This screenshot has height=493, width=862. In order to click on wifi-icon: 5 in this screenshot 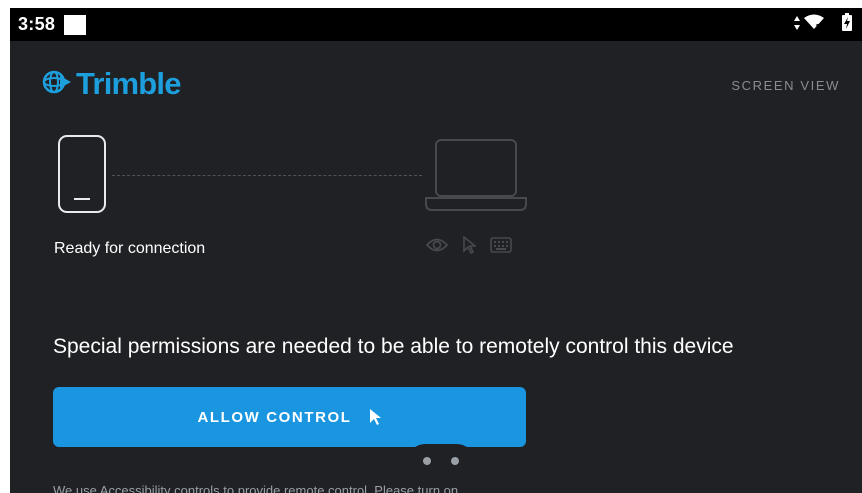, I will do `click(814, 24)`.